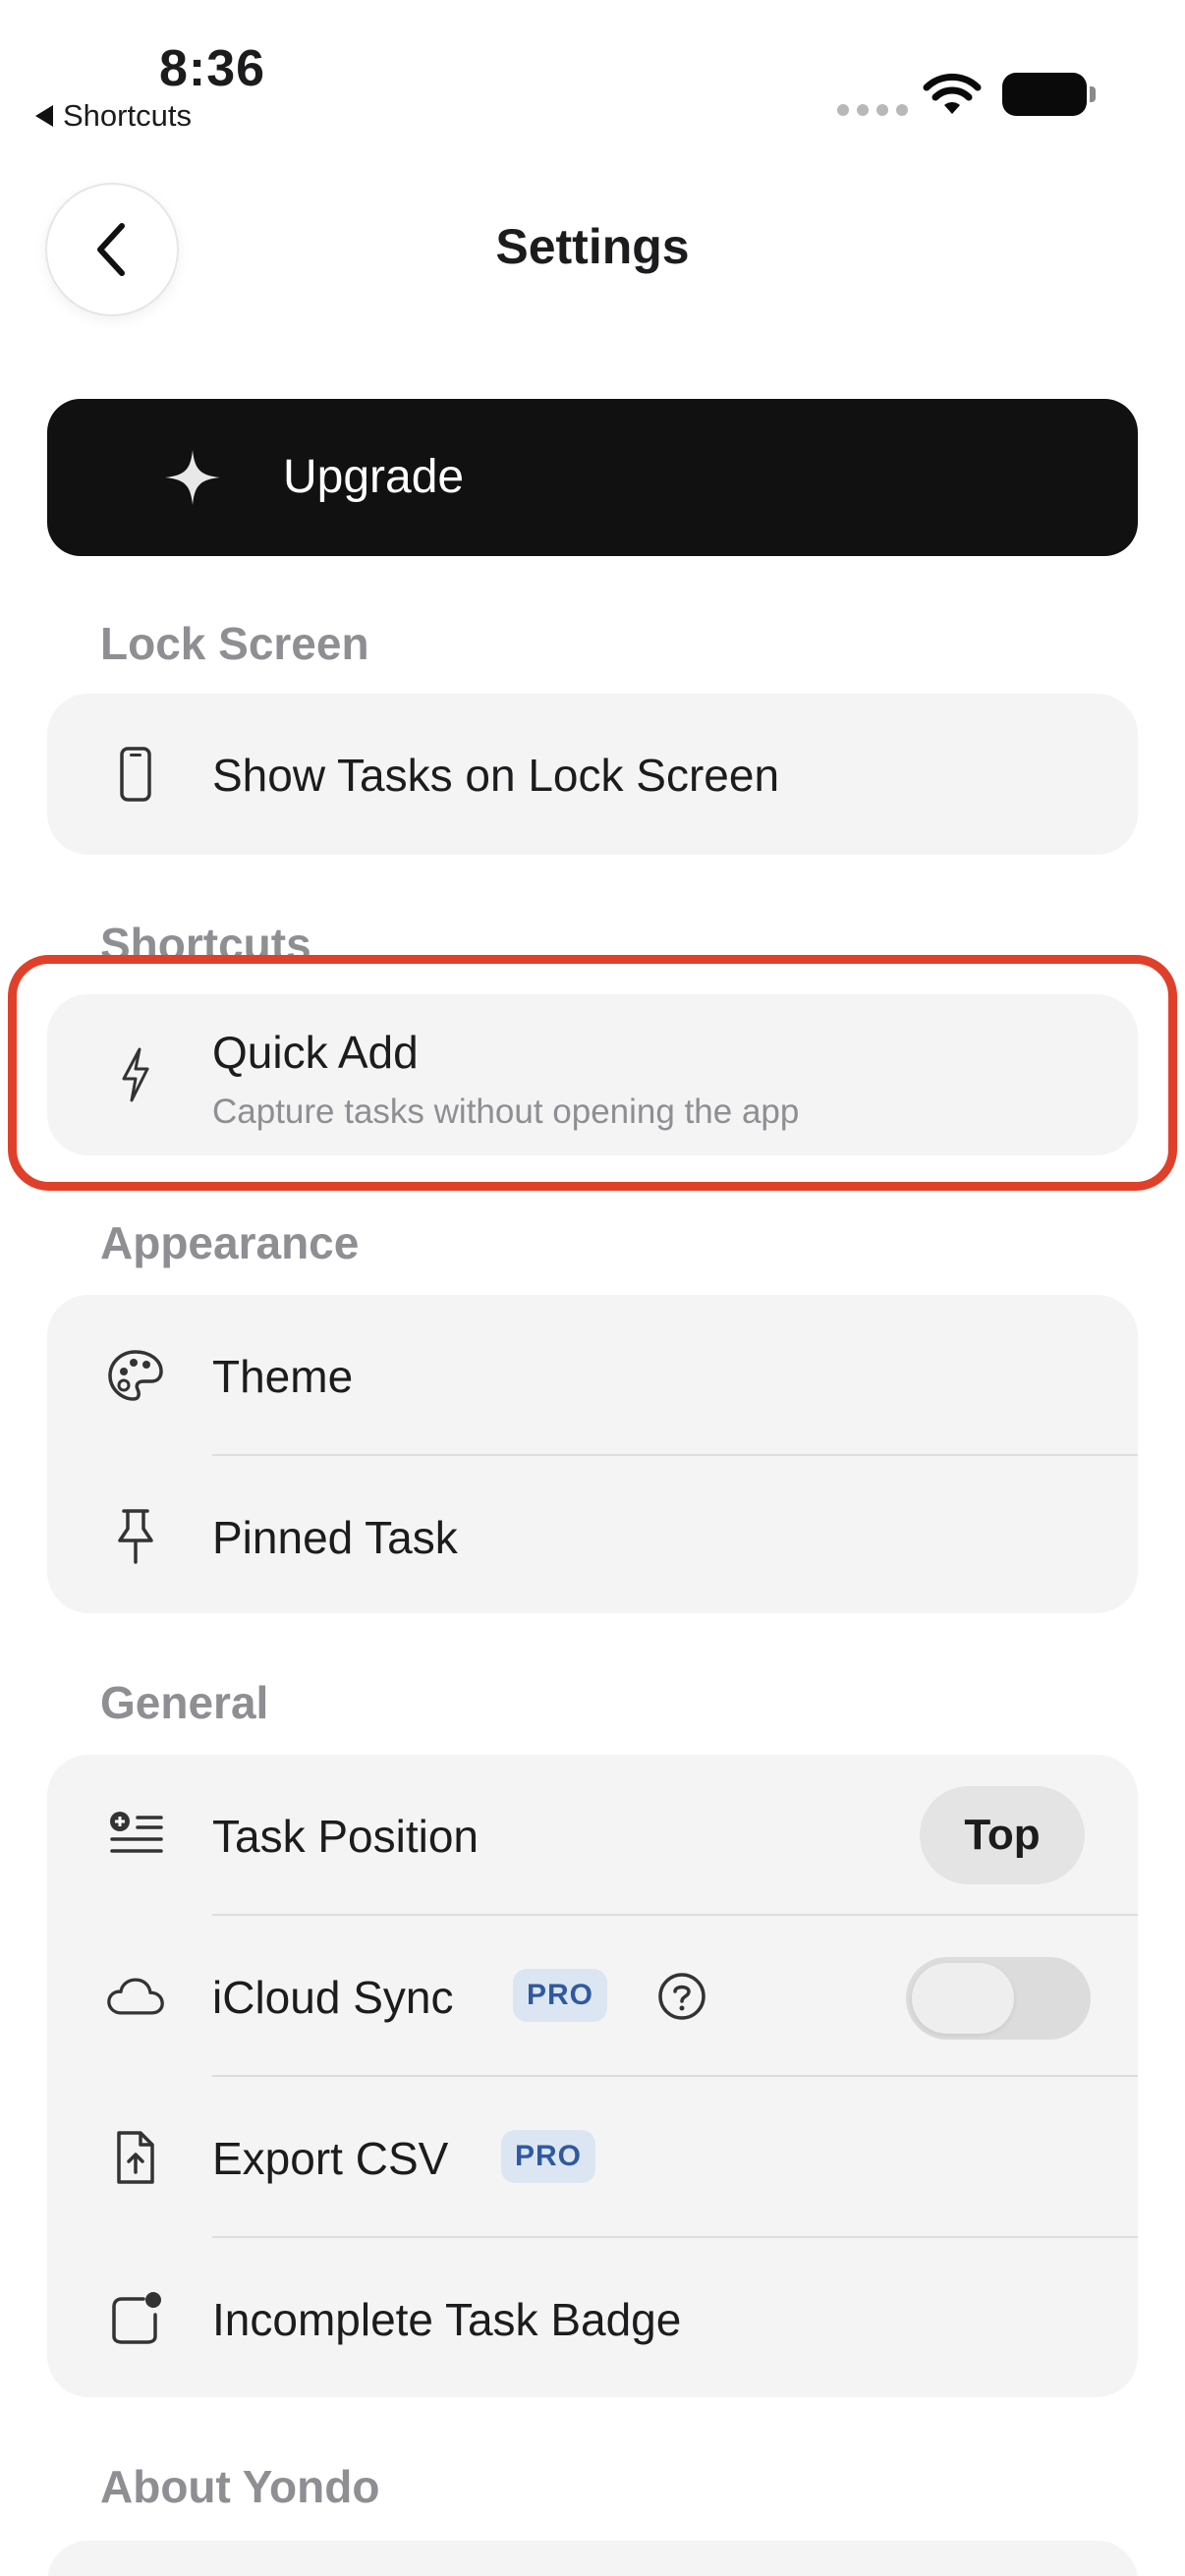  I want to click on page-title: Settings, so click(592, 246).